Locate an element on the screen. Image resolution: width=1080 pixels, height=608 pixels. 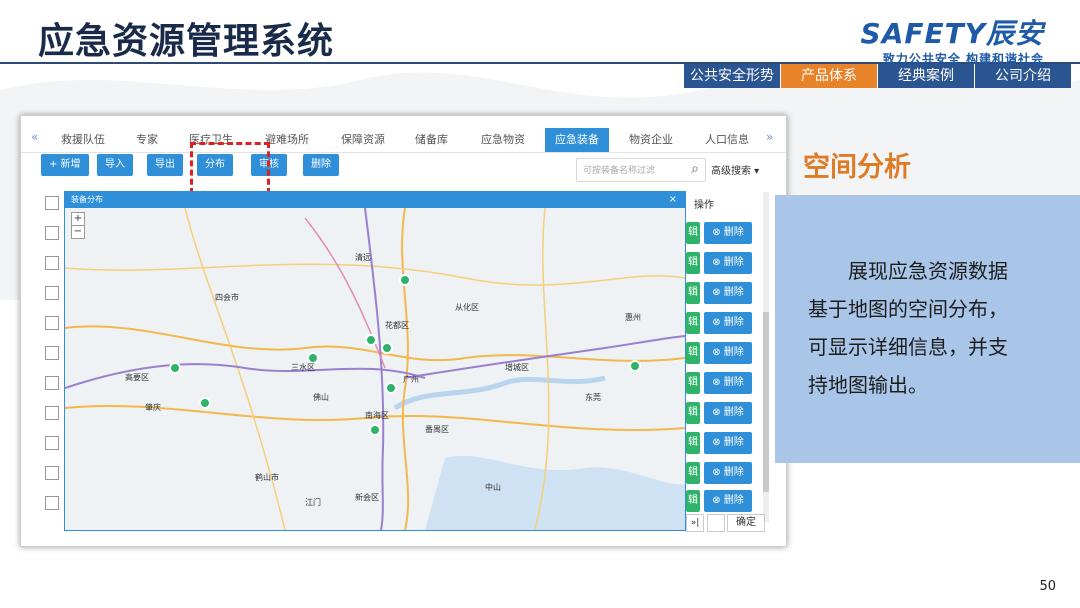
import-button: 导入 is located at coordinates (115, 165).